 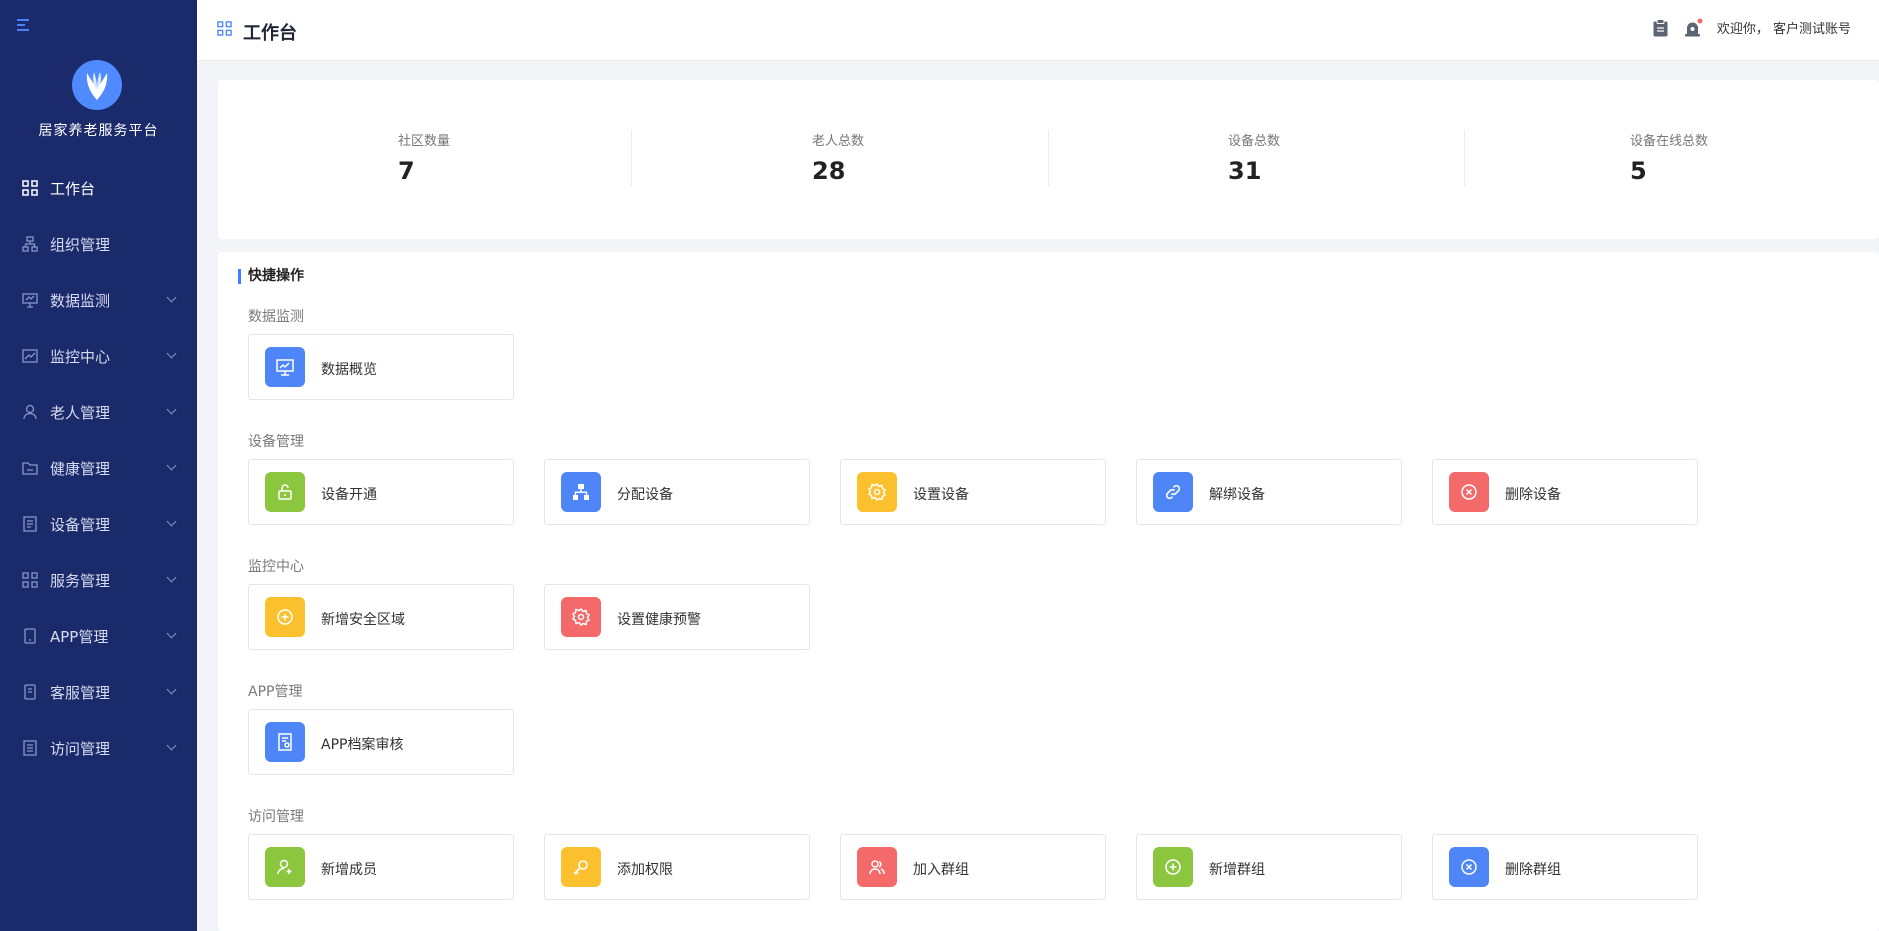 I want to click on sidebar-item-label: 访问管理, so click(x=80, y=748).